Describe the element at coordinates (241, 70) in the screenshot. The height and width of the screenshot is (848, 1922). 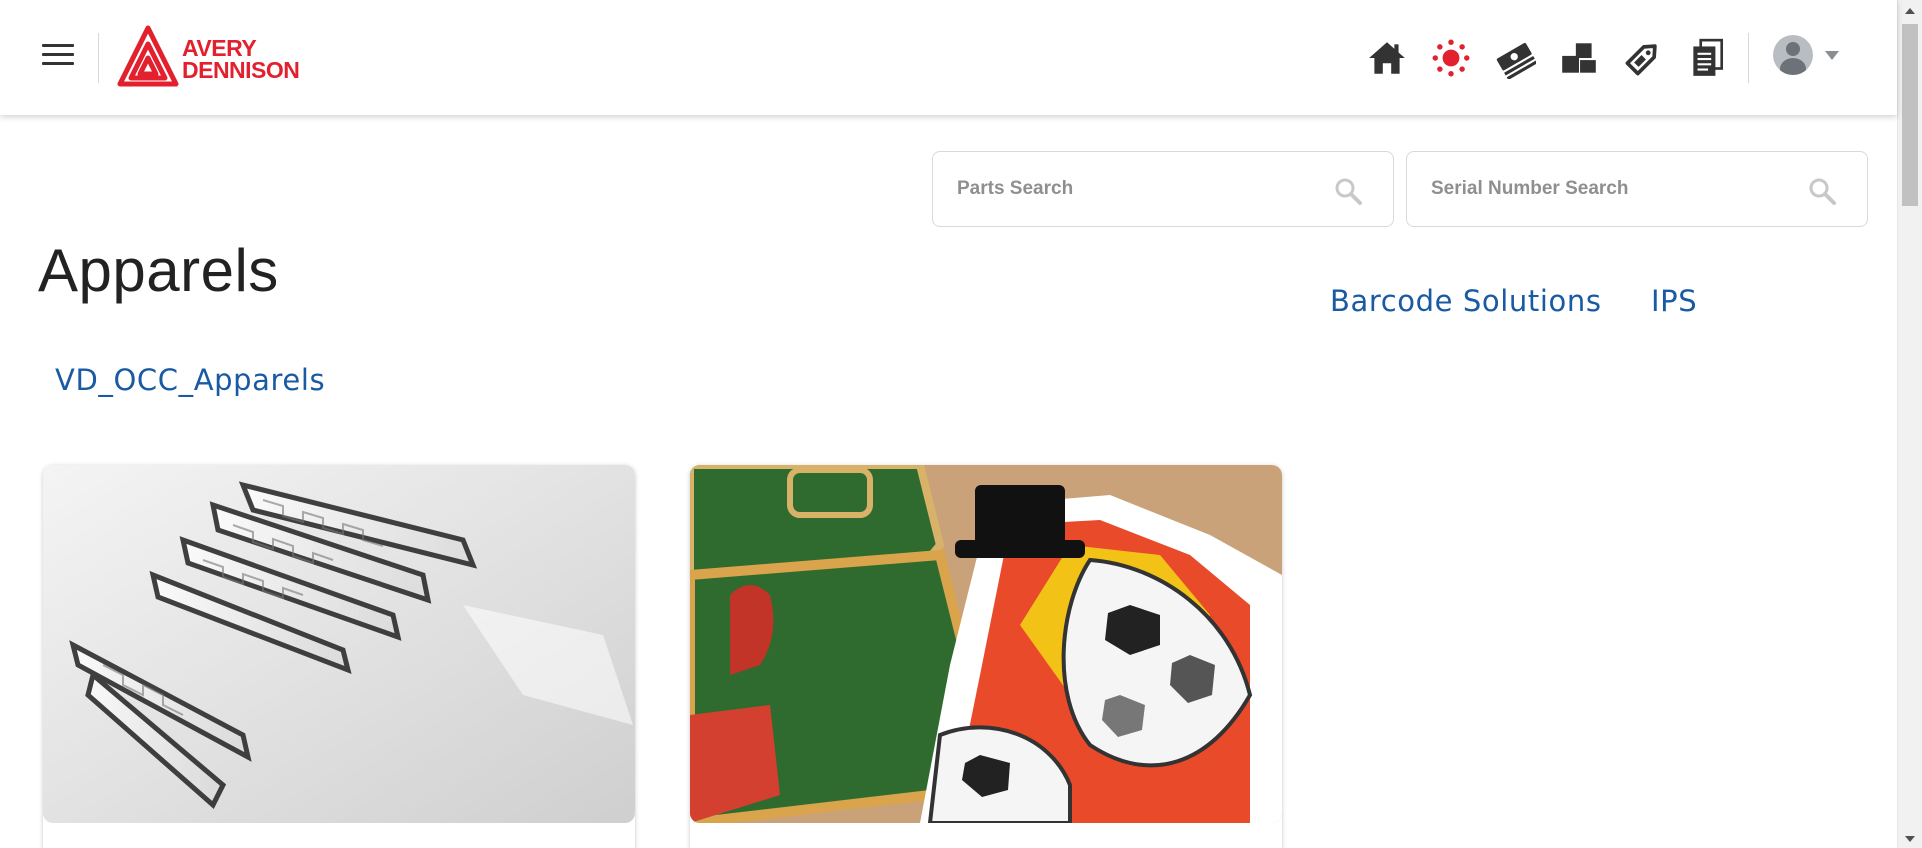
I see `logo-line-2: DENNISON` at that location.